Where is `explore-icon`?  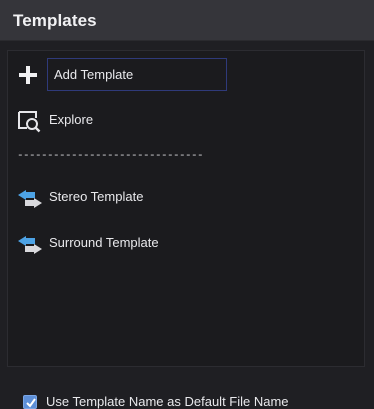
explore-icon is located at coordinates (29, 121).